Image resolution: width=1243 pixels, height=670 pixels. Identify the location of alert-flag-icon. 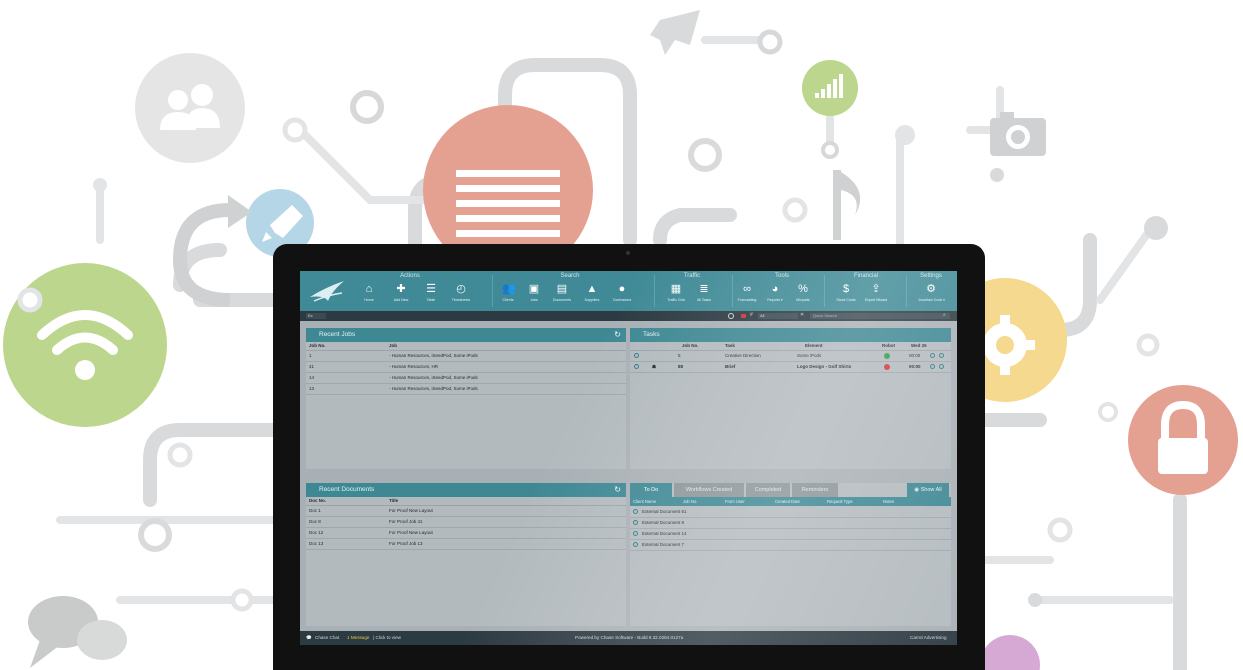
(743, 316).